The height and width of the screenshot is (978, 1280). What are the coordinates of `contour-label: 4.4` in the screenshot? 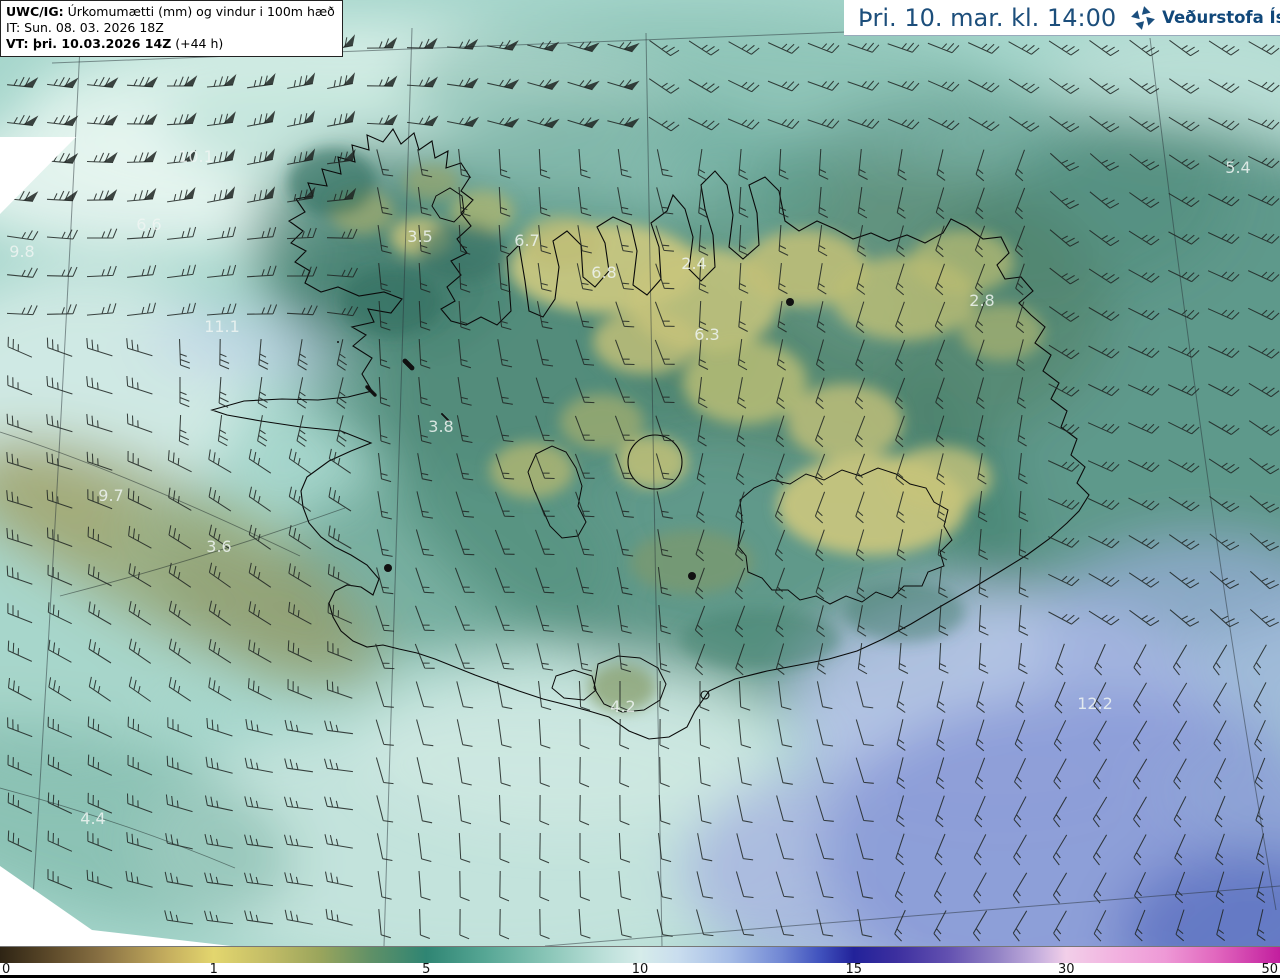 It's located at (92, 818).